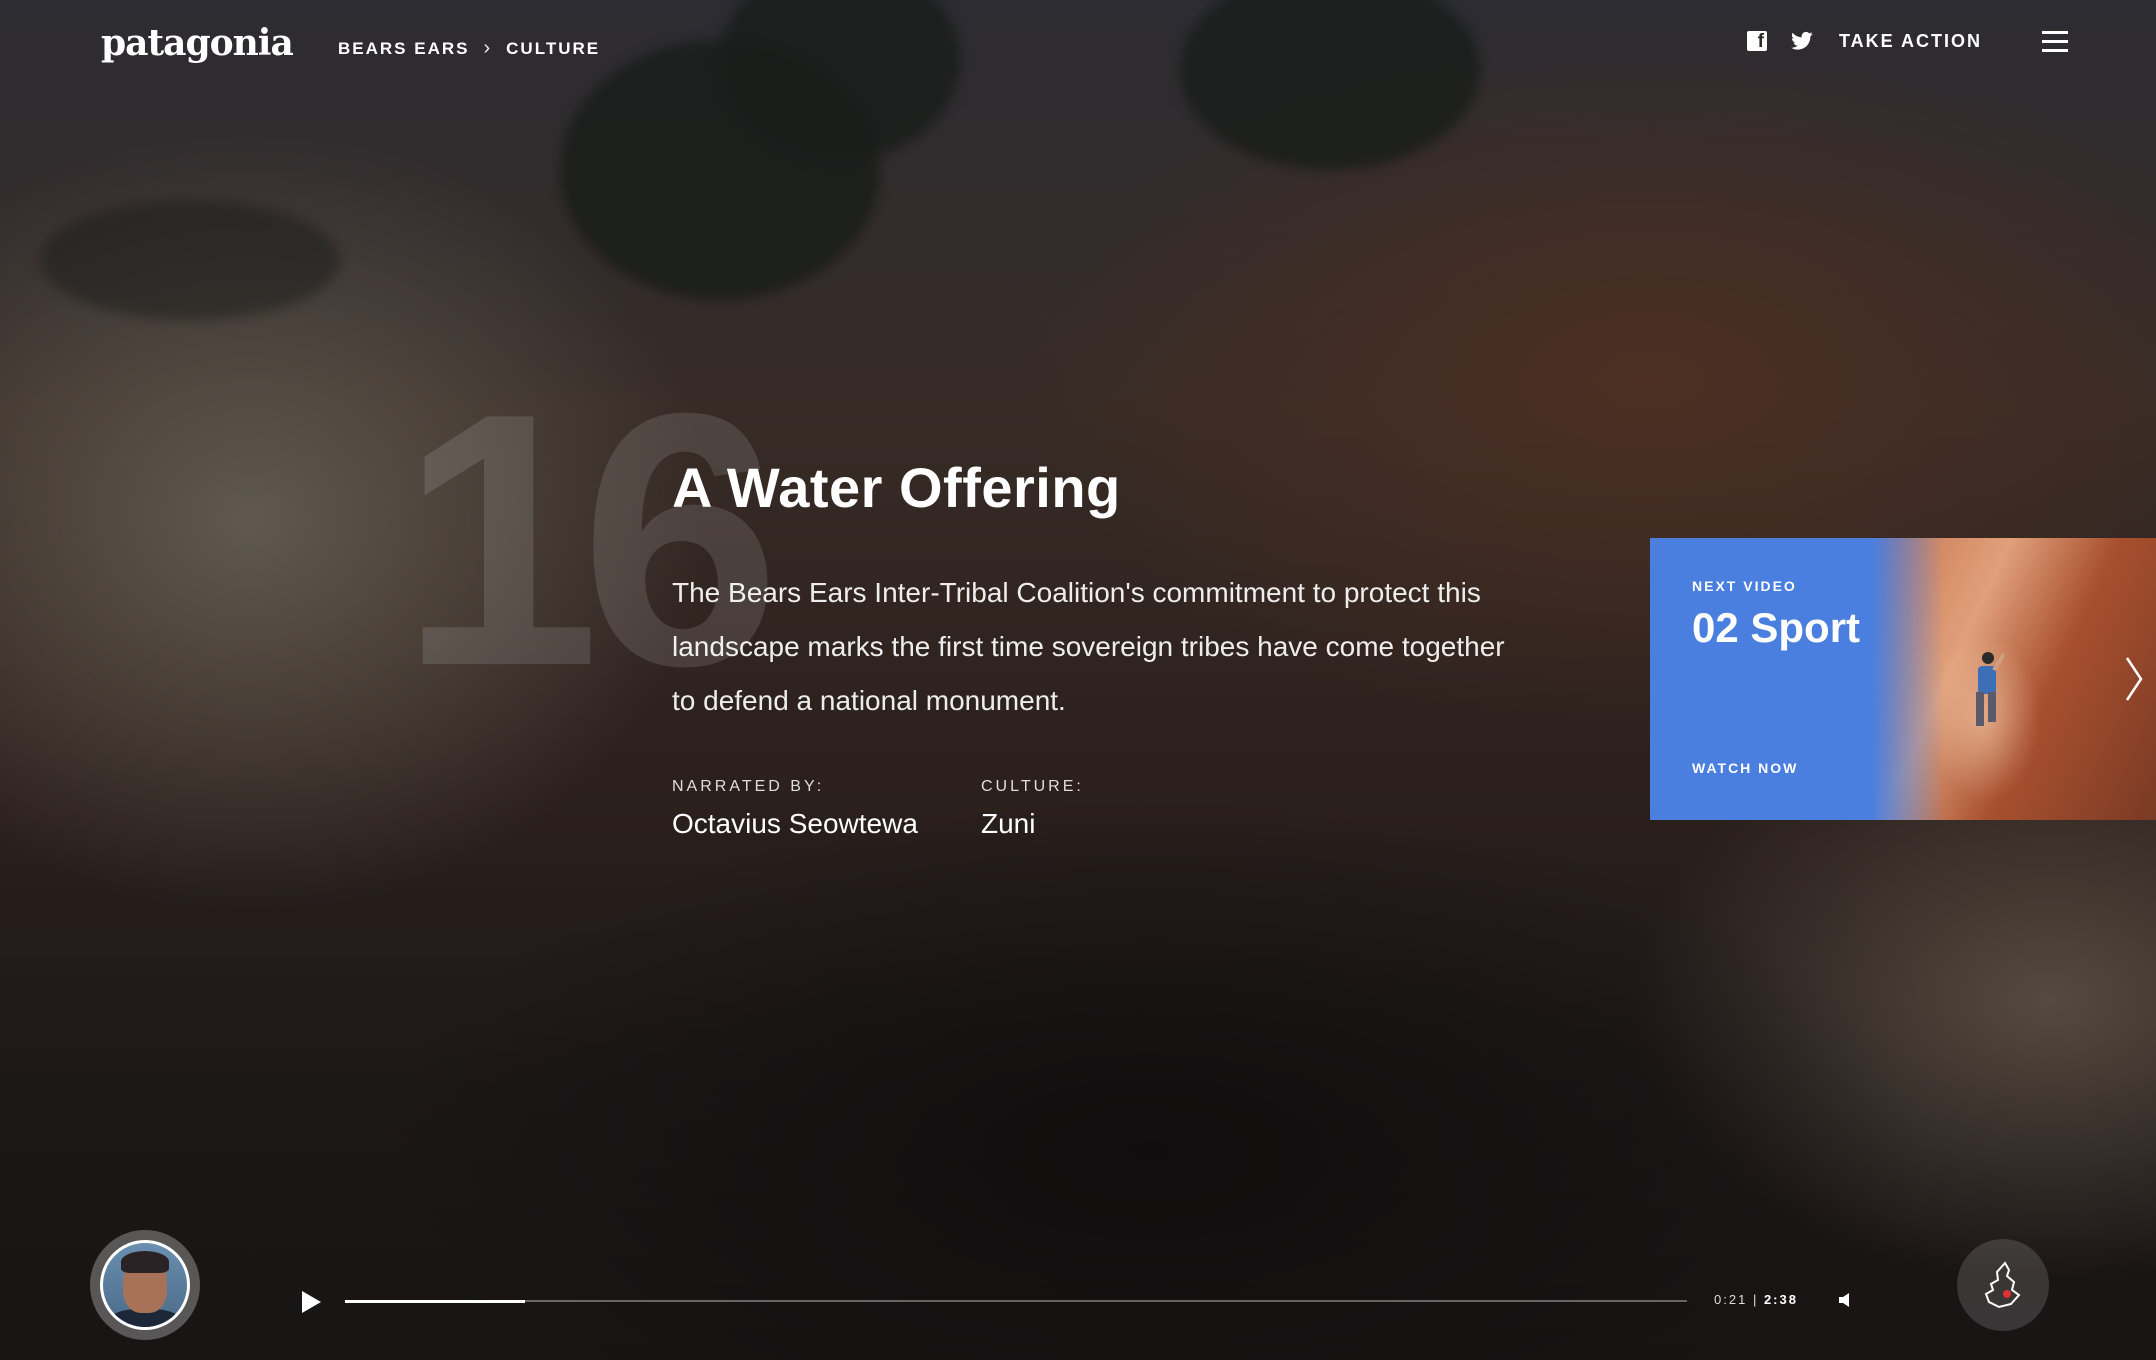 This screenshot has height=1360, width=2156. Describe the element at coordinates (896, 487) in the screenshot. I see `video-title: A Water Offering` at that location.